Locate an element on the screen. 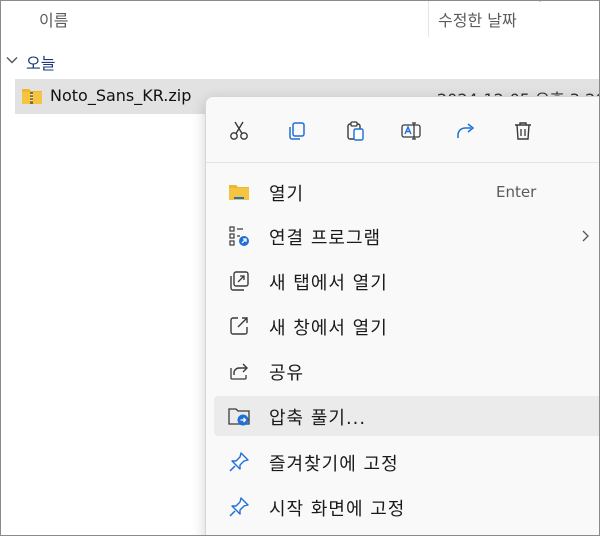 Image resolution: width=600 pixels, height=536 pixels. cut-button is located at coordinates (239, 131).